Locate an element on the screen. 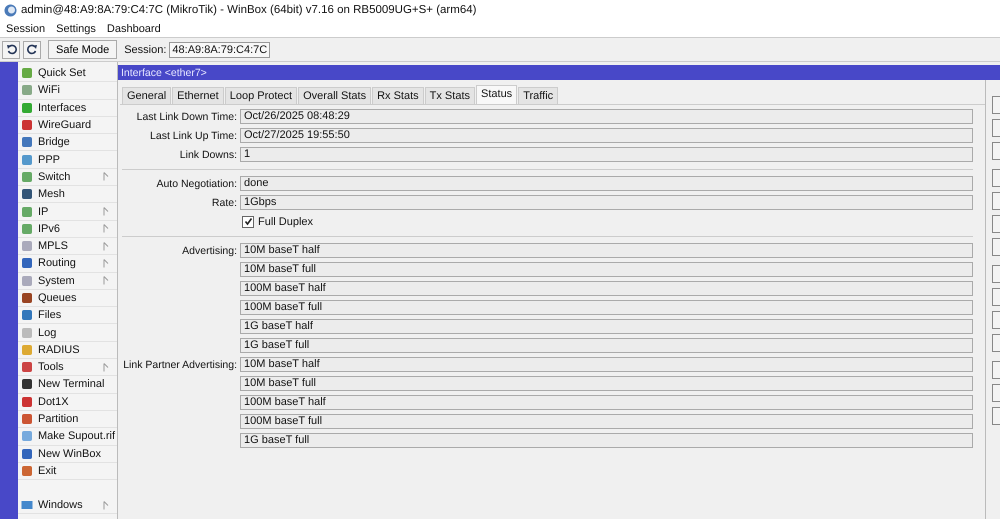 Image resolution: width=1000 pixels, height=519 pixels. sidebar-item: RADIUS is located at coordinates (67, 351).